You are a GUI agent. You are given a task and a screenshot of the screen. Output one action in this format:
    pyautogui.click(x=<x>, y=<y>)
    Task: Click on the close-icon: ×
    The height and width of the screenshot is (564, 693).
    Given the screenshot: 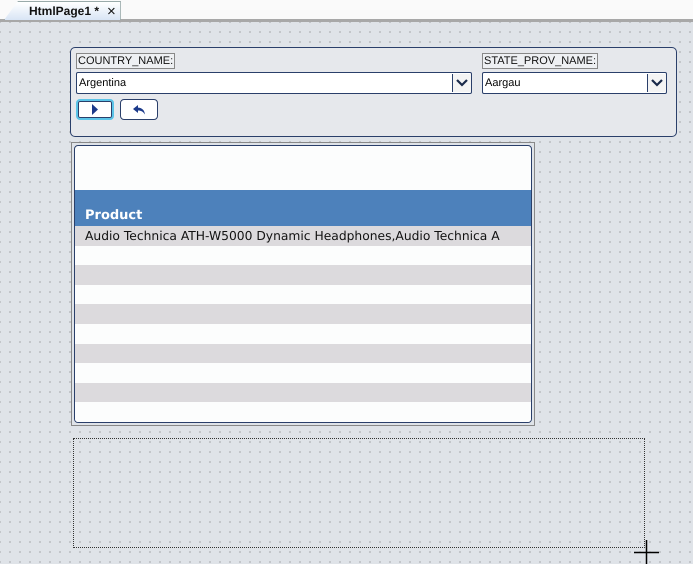 What is the action you would take?
    pyautogui.click(x=111, y=11)
    